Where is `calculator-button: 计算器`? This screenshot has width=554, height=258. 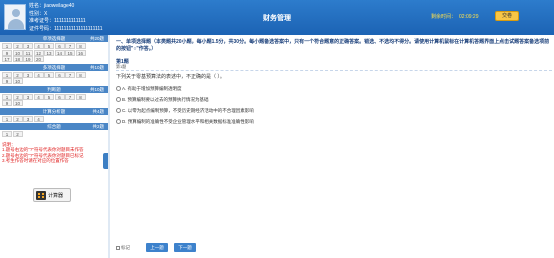
calculator-button: 计算器 is located at coordinates (52, 195).